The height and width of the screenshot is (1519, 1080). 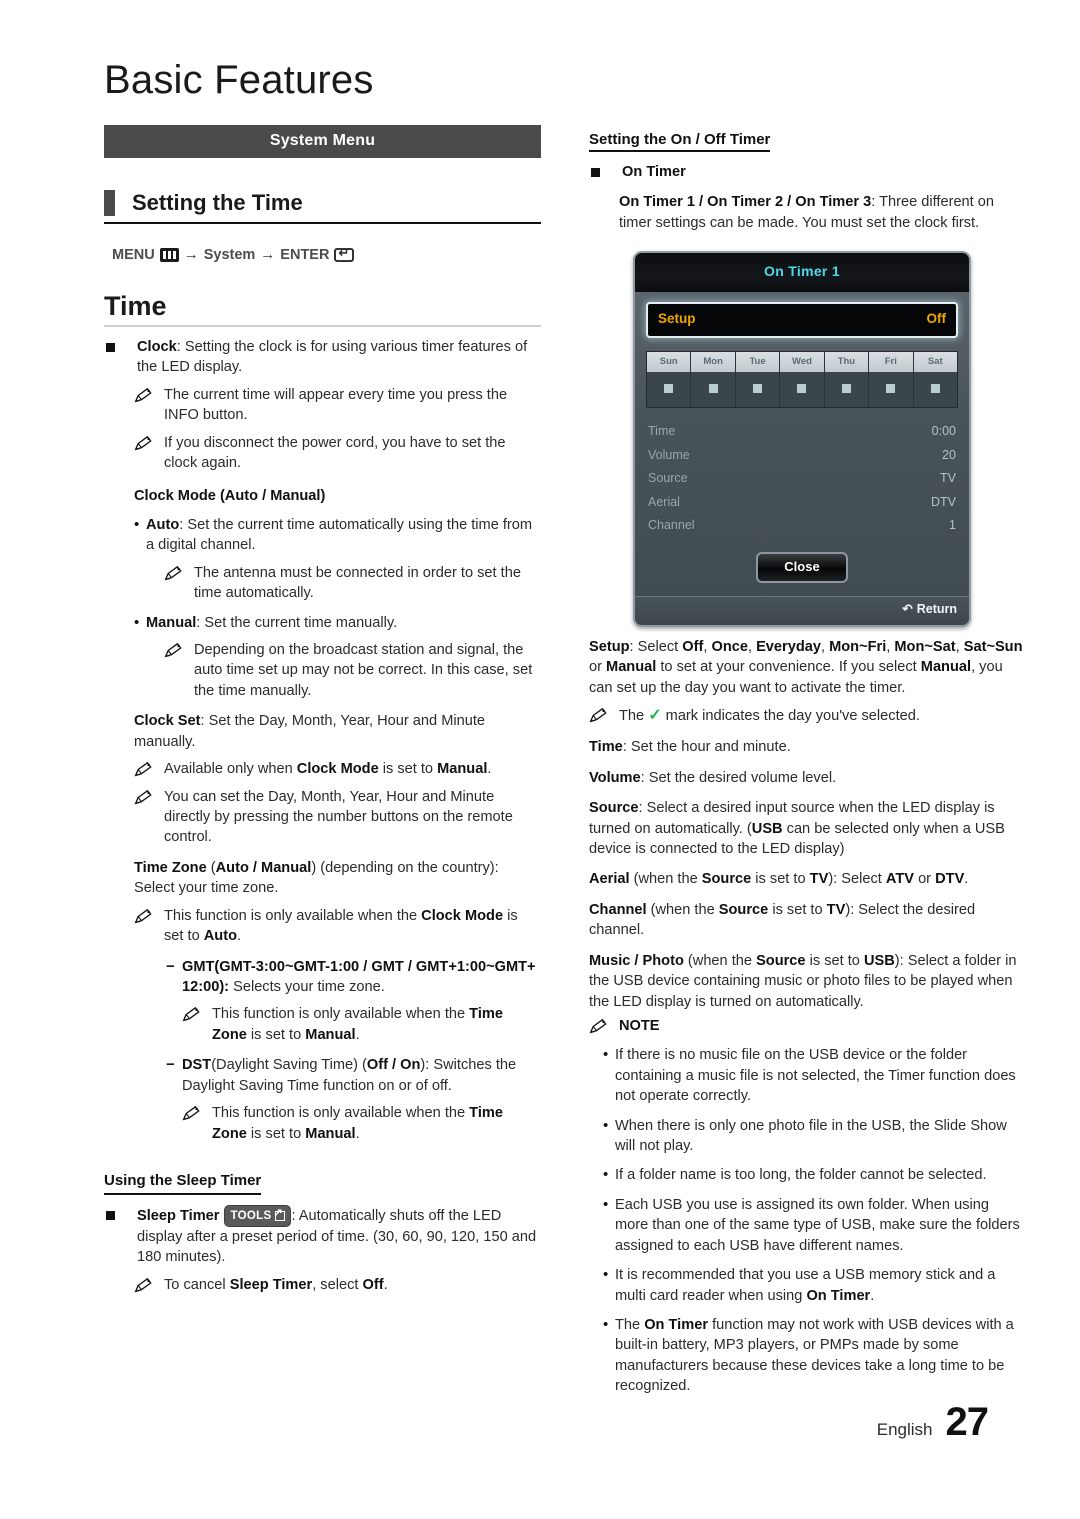 I want to click on osd-setup-row: Setup Off, so click(x=802, y=319).